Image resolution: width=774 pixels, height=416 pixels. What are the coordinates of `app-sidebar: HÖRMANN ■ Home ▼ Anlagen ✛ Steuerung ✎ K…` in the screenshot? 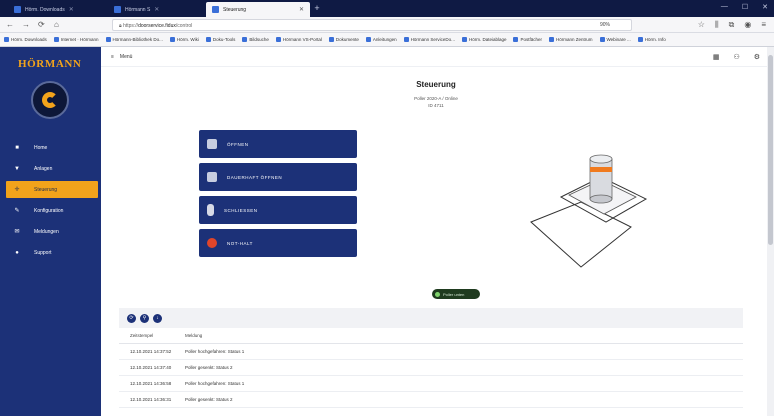 It's located at (50, 231).